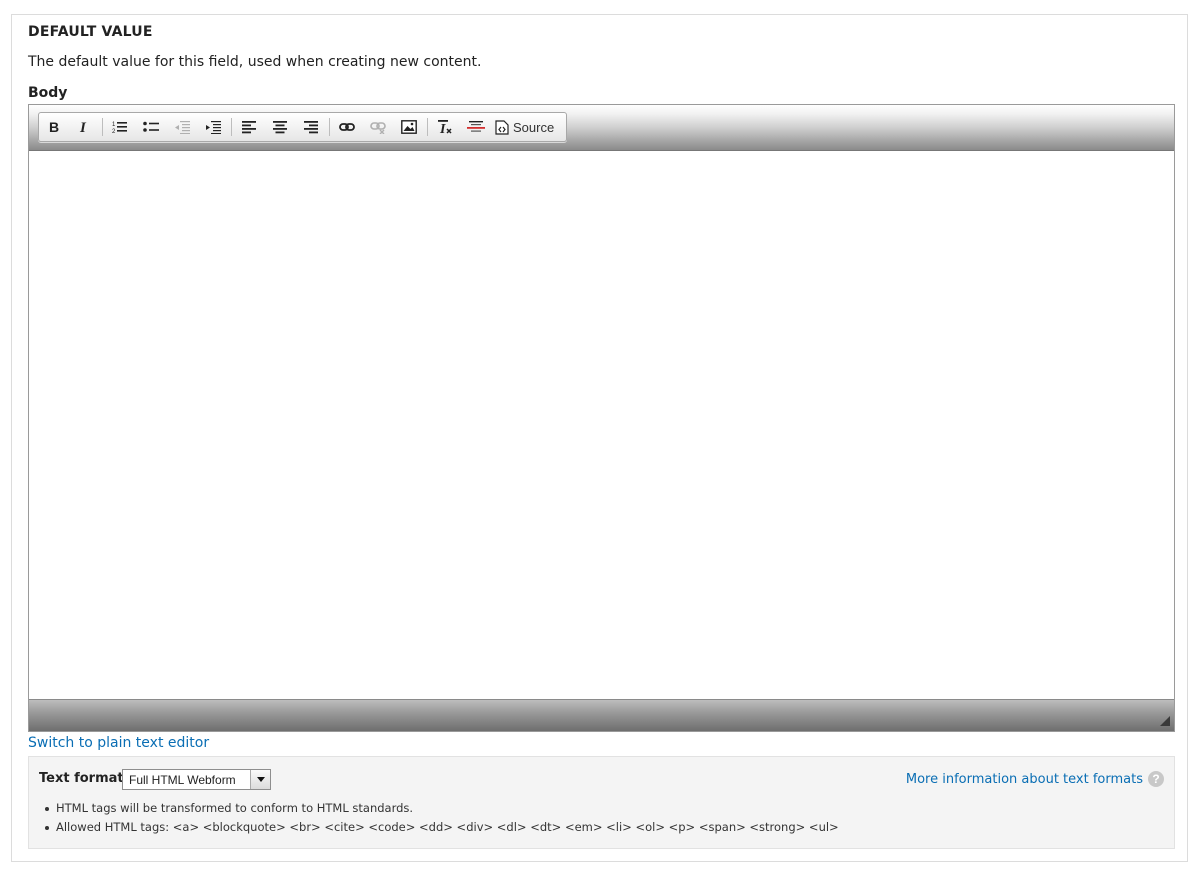 This screenshot has height=876, width=1200. I want to click on remove-format-button: I, so click(445, 127).